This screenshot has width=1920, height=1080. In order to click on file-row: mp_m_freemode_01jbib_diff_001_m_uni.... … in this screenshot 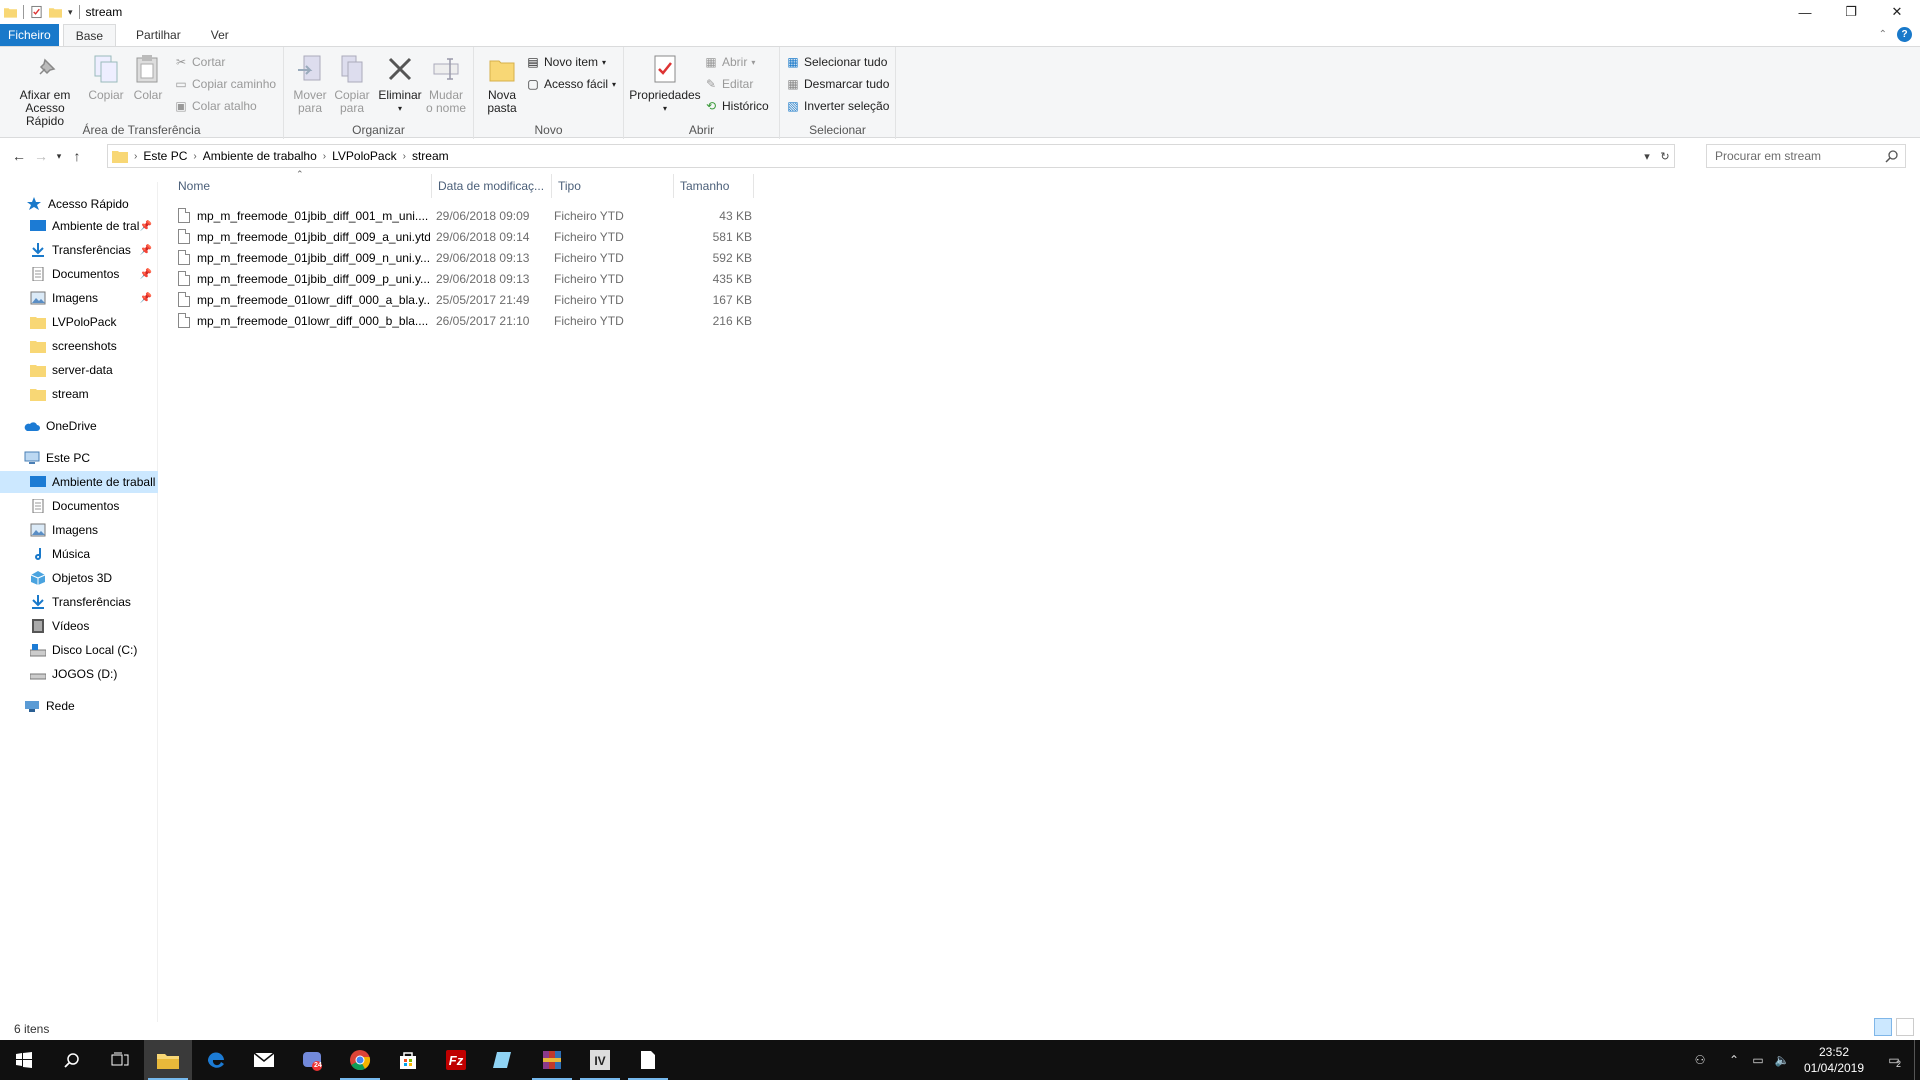, I will do `click(462, 215)`.